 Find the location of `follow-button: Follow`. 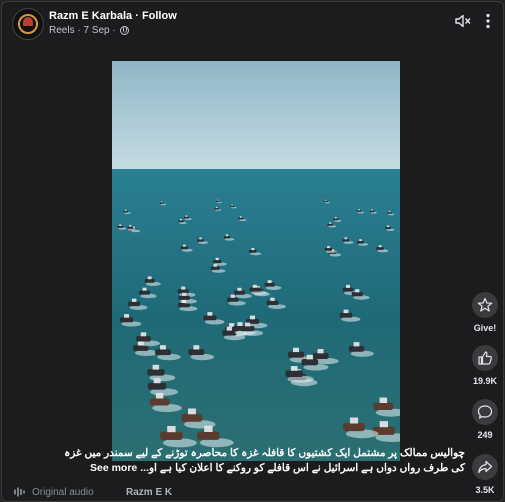

follow-button: Follow is located at coordinates (159, 16).